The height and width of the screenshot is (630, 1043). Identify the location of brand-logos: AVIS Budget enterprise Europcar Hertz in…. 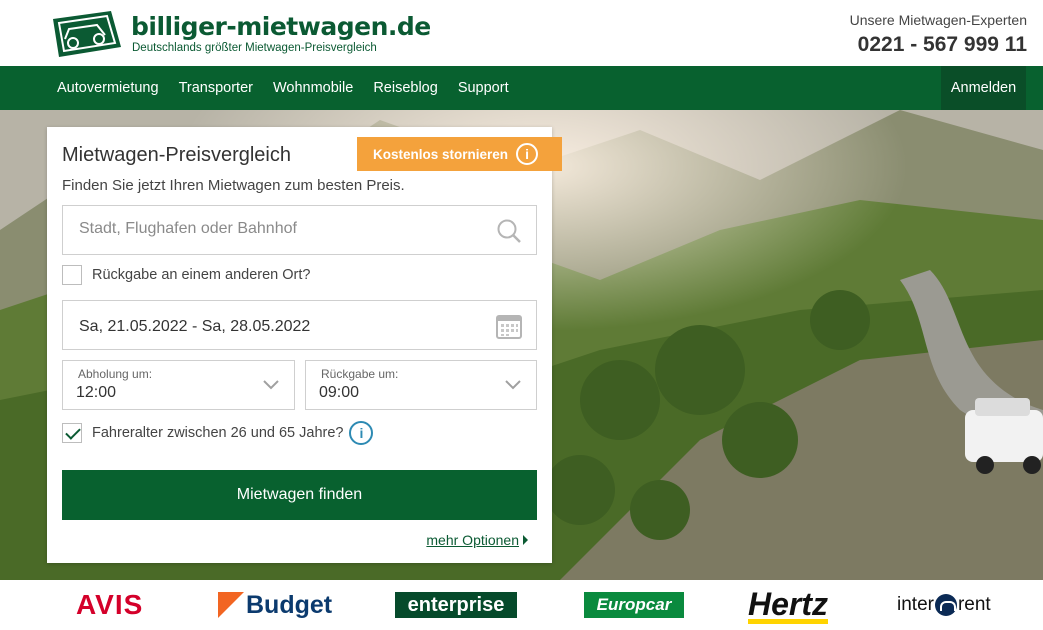
(521, 605).